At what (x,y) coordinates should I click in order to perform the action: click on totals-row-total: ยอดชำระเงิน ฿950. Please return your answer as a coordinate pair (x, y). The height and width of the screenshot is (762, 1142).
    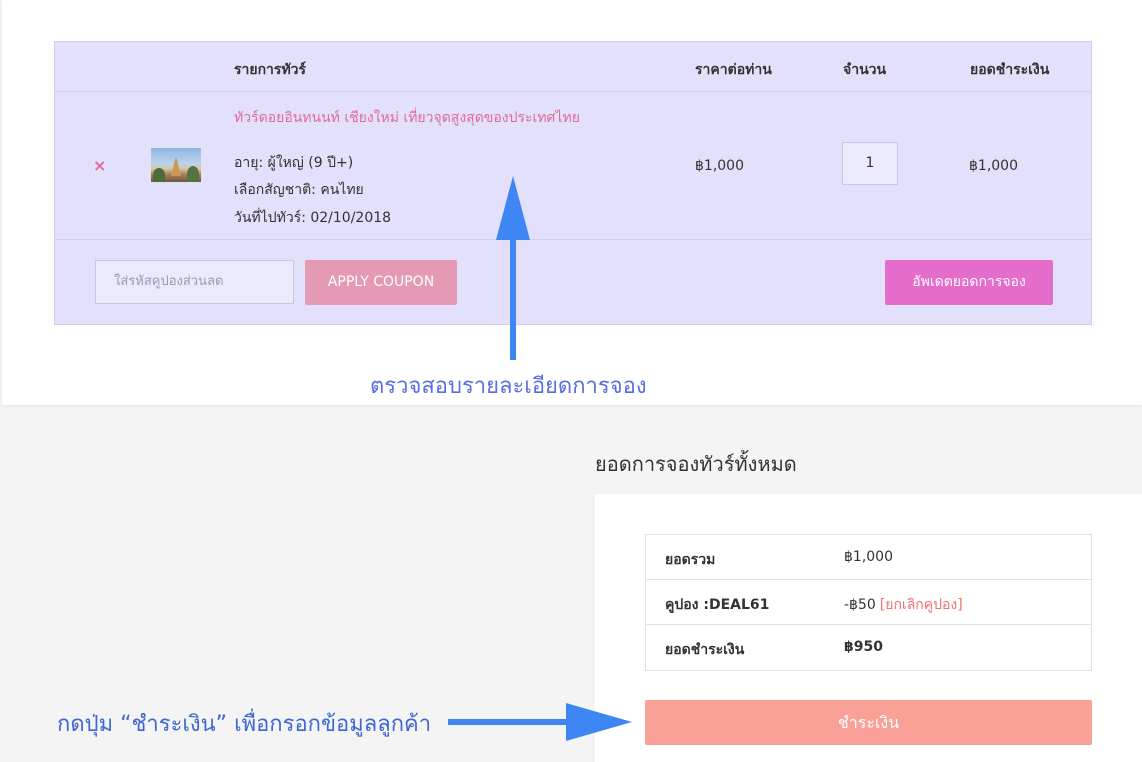
    Looking at the image, I should click on (868, 647).